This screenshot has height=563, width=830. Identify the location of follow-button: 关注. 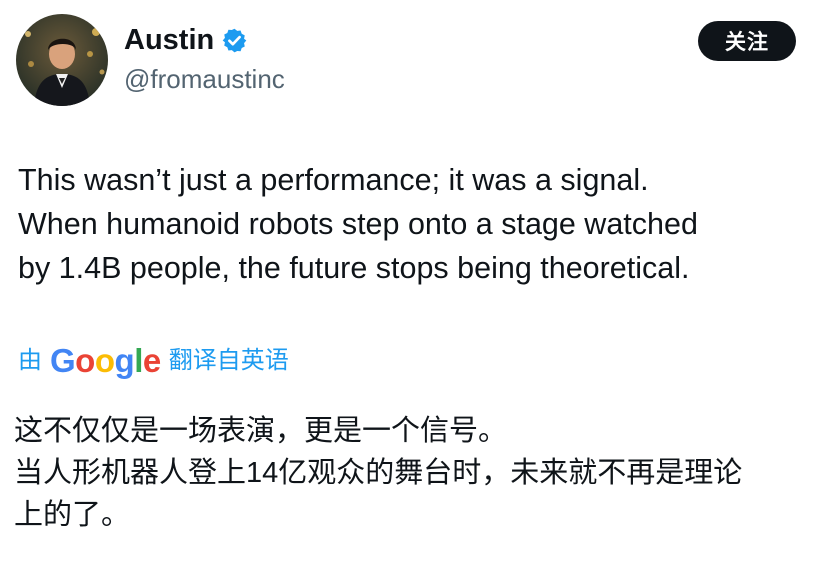
(747, 41).